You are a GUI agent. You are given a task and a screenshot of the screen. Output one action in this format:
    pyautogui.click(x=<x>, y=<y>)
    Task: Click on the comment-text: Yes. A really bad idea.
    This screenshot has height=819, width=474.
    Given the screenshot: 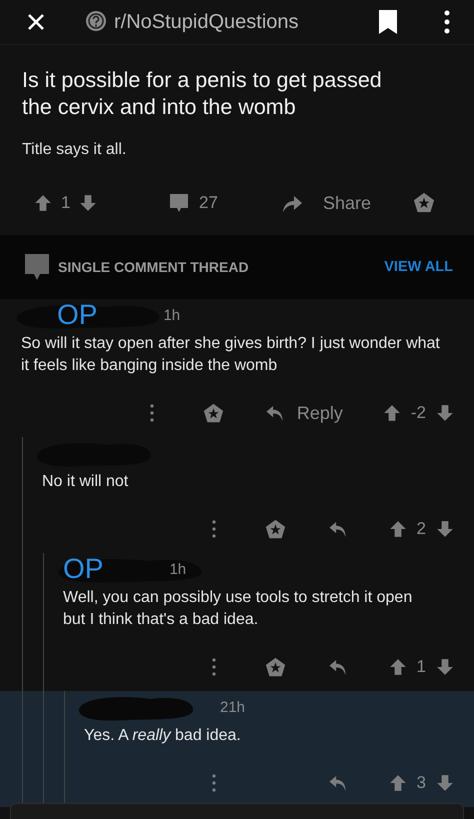 What is the action you would take?
    pyautogui.click(x=163, y=736)
    